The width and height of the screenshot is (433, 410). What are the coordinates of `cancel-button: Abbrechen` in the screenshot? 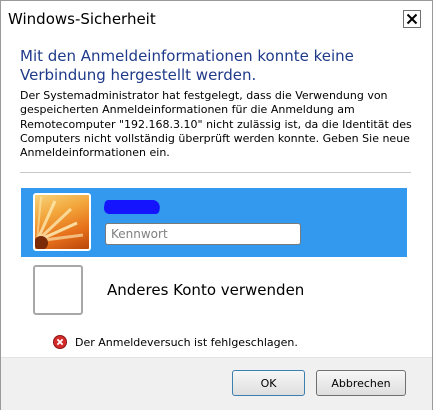 It's located at (361, 383).